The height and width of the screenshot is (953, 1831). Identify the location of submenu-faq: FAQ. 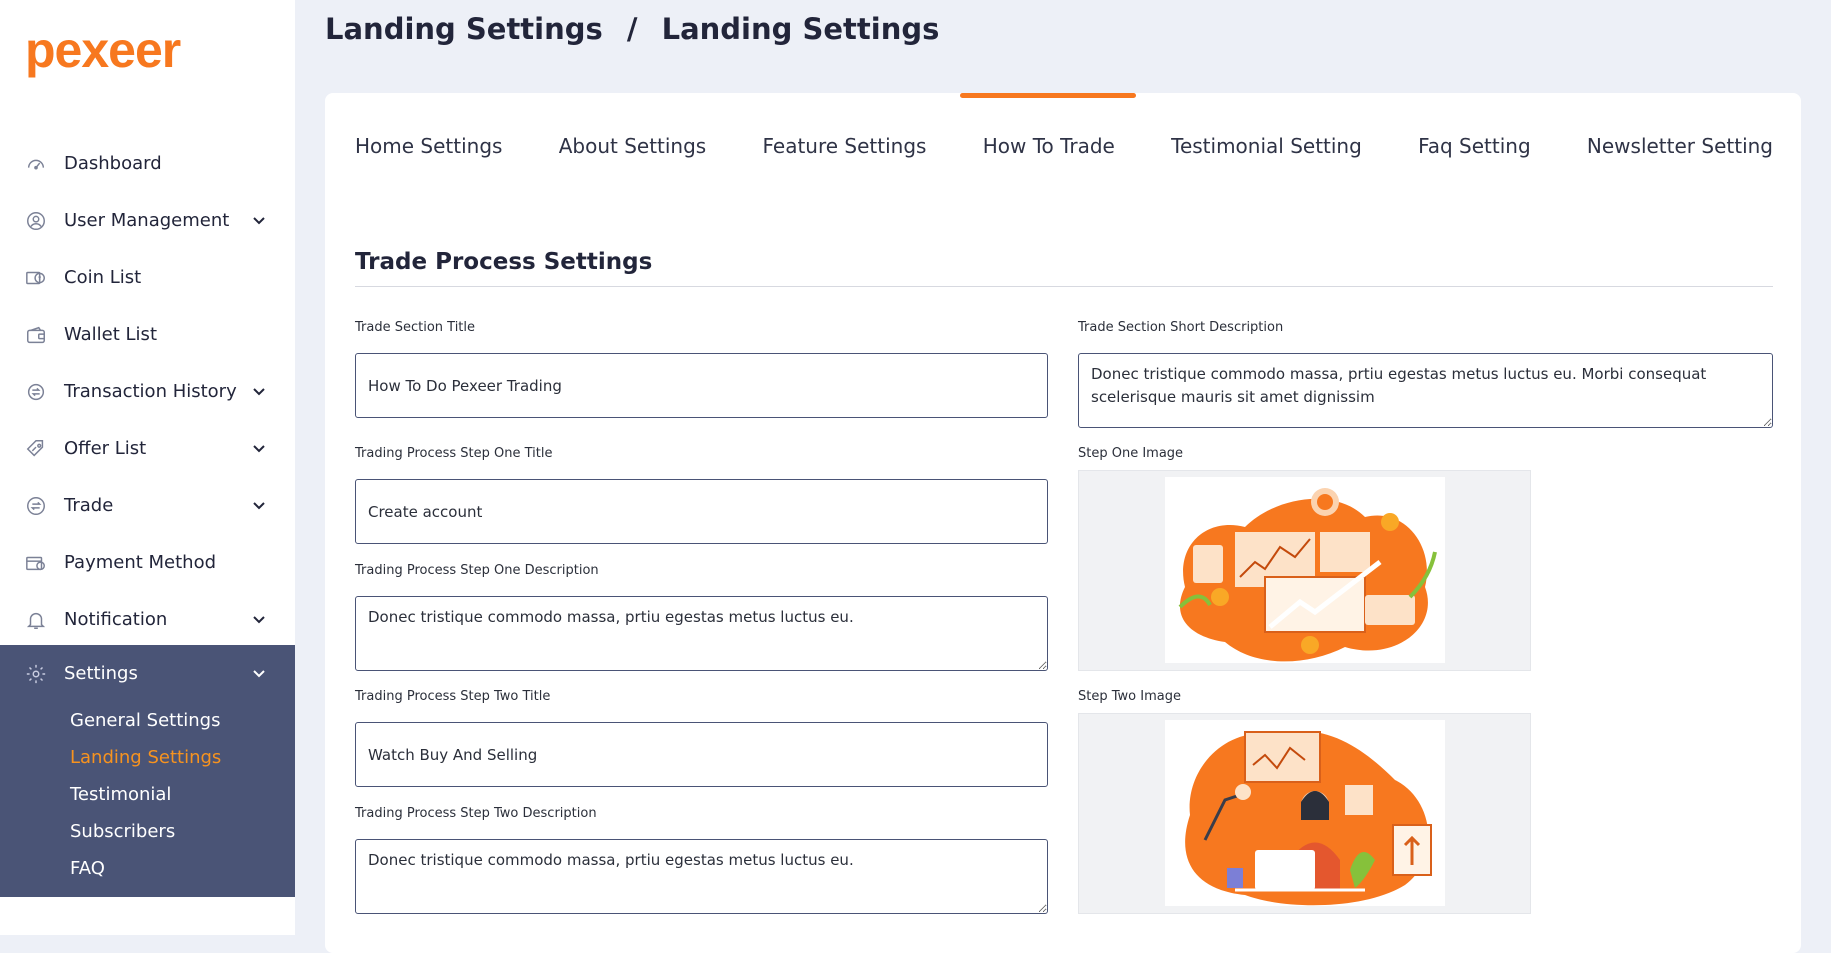
(182, 868).